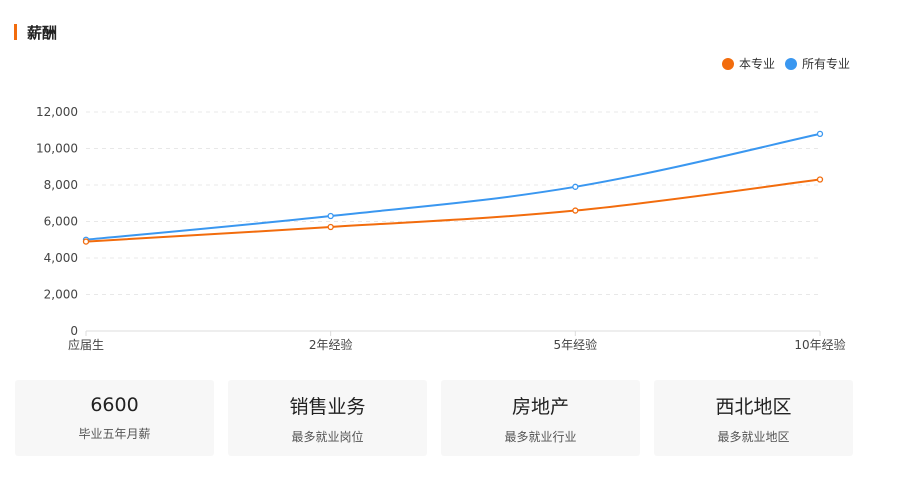 This screenshot has height=478, width=906. What do you see at coordinates (114, 405) in the screenshot?
I see `stat-value: 6600` at bounding box center [114, 405].